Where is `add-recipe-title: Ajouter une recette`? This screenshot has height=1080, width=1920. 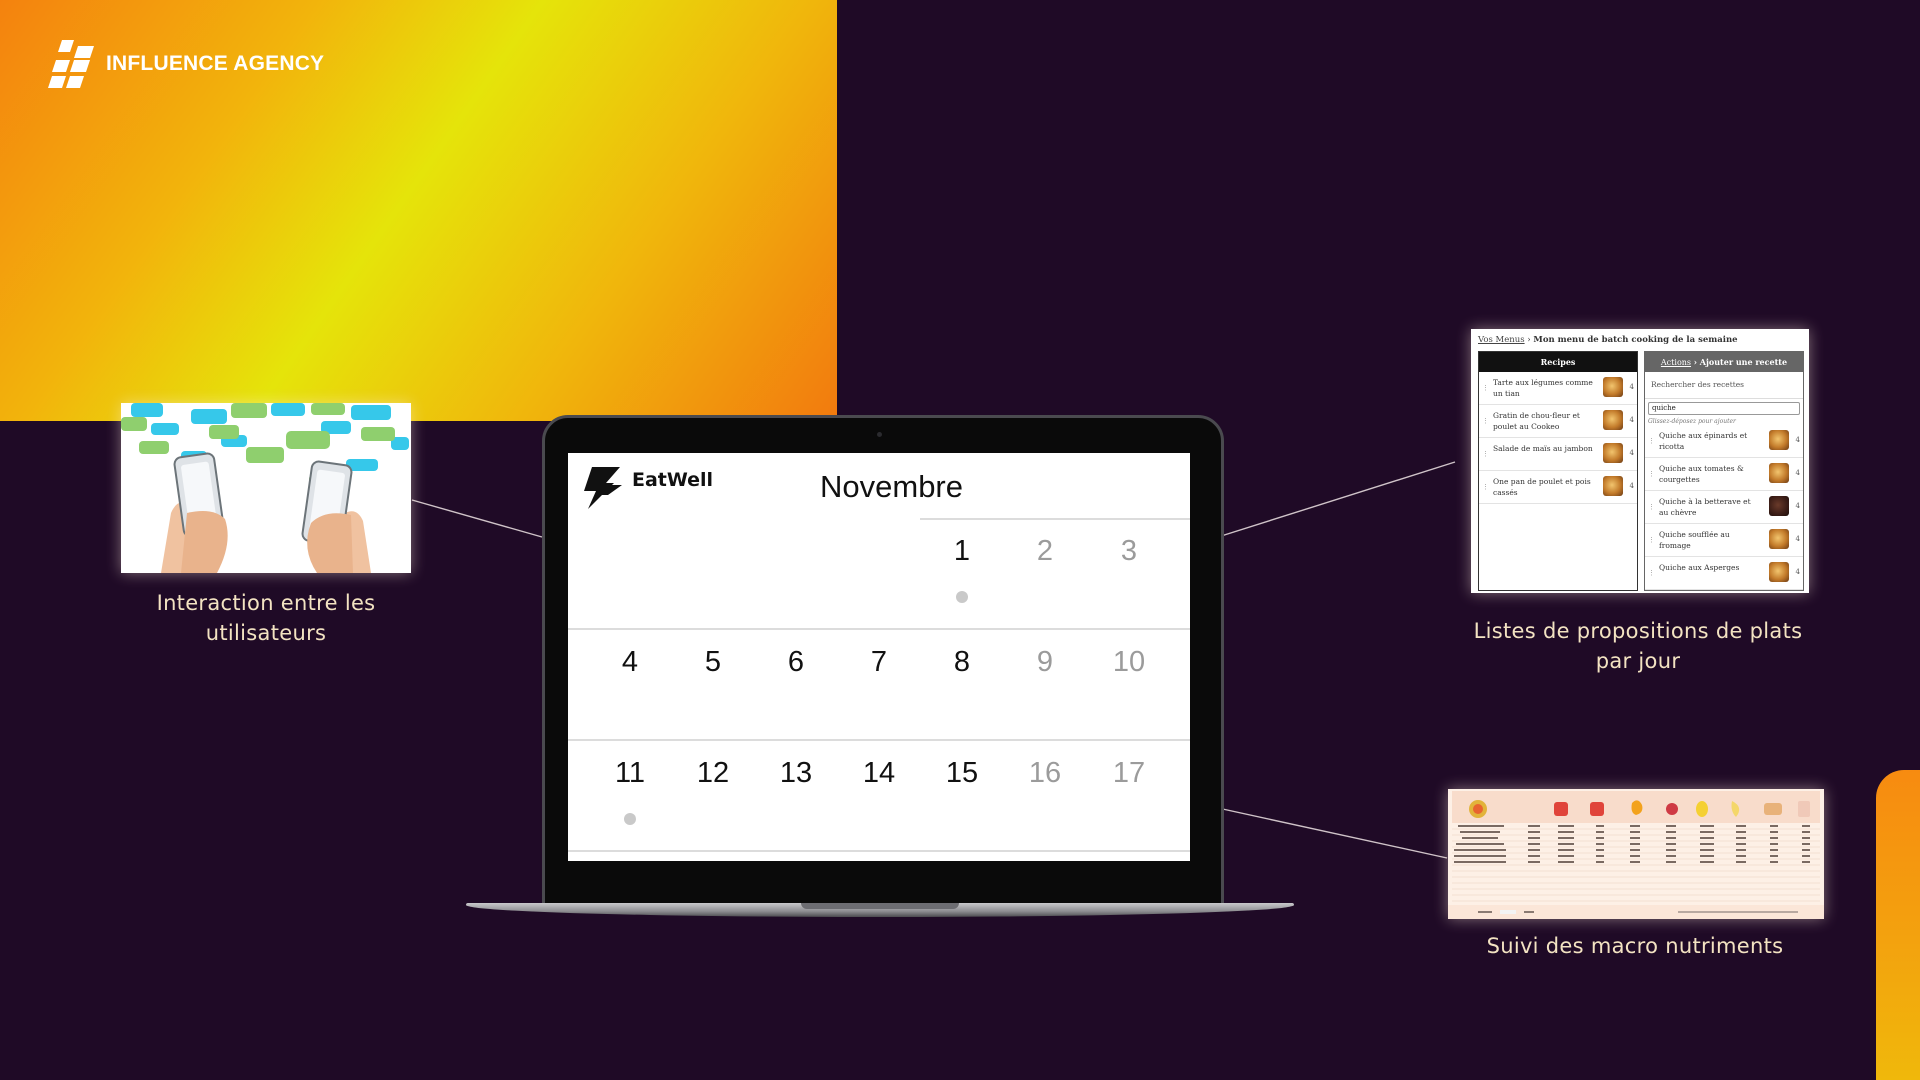 add-recipe-title: Ajouter une recette is located at coordinates (1743, 362).